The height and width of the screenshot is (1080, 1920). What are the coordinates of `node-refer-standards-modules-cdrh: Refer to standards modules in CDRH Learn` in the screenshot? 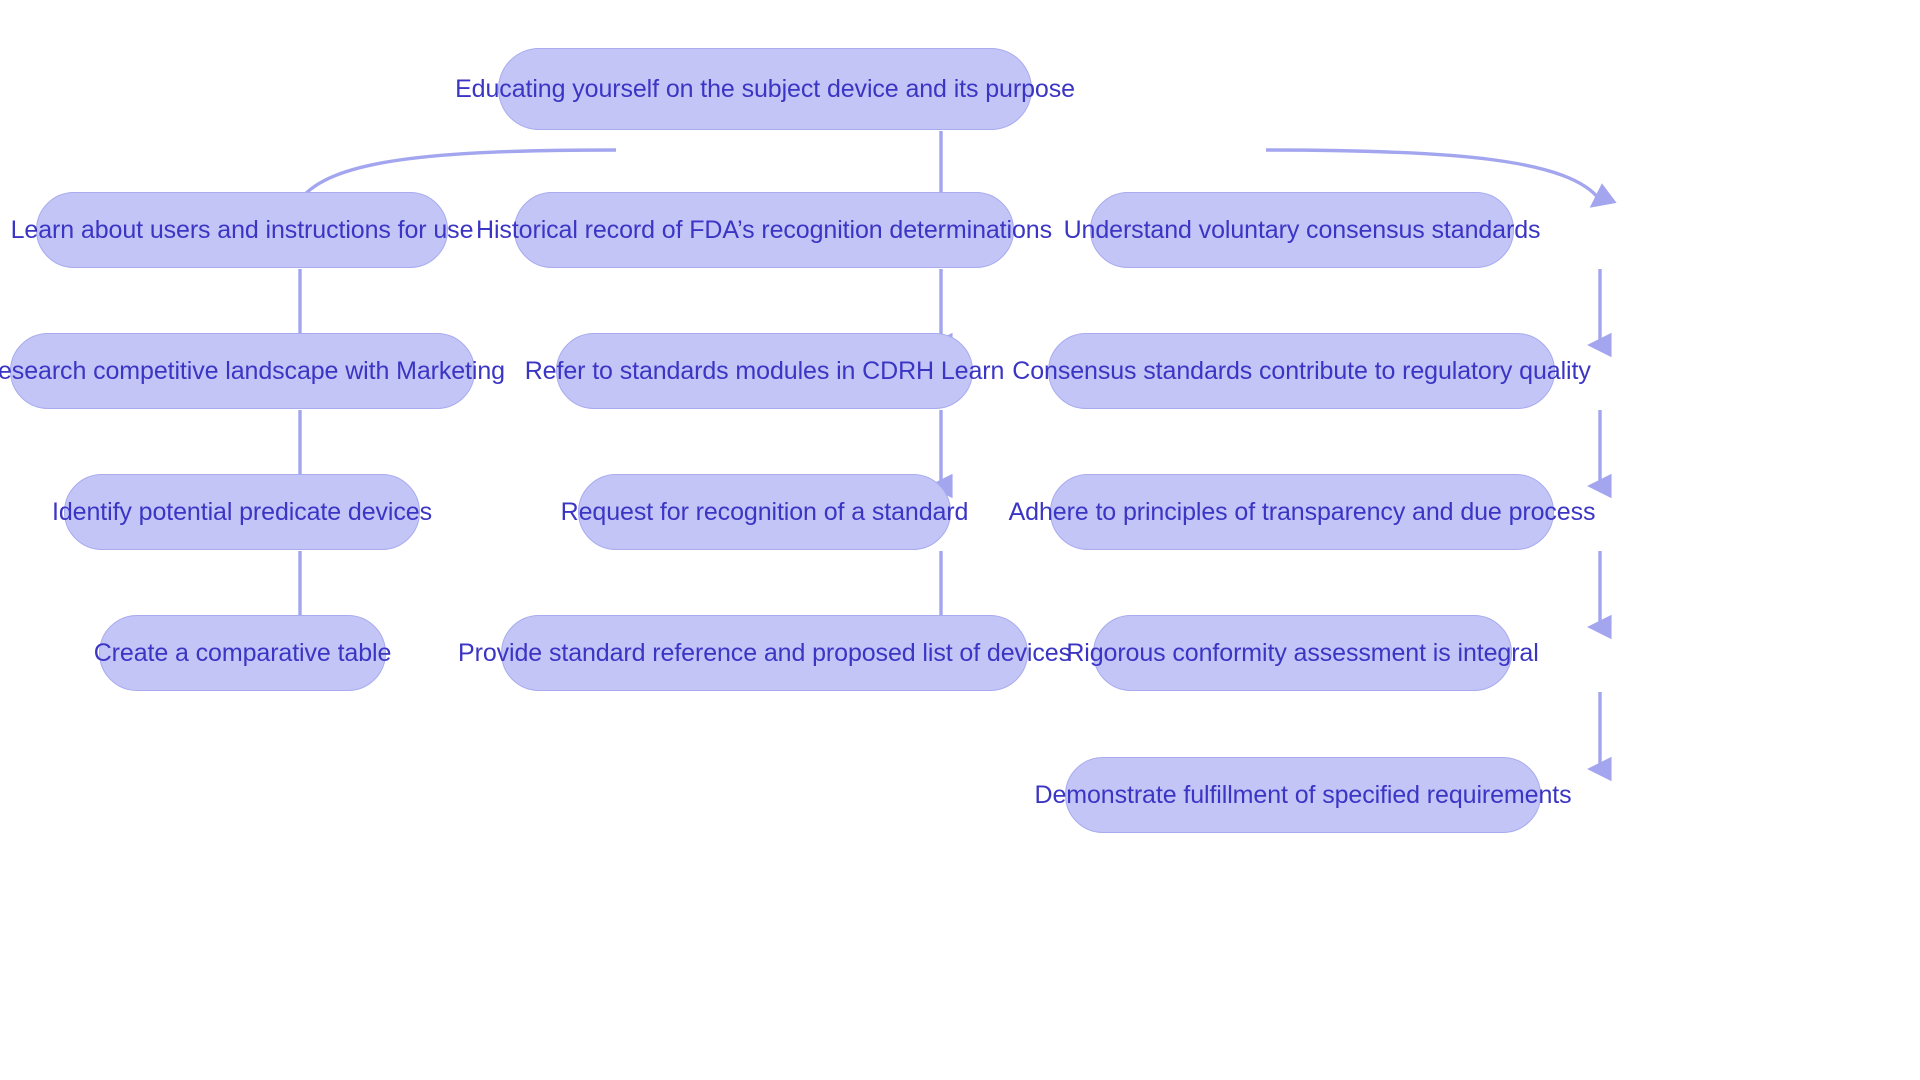 It's located at (764, 371).